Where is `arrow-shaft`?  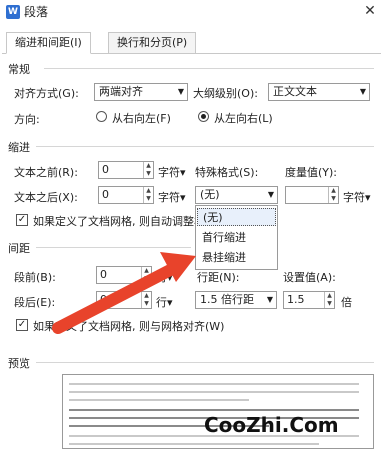
arrow-shaft is located at coordinates (118, 297).